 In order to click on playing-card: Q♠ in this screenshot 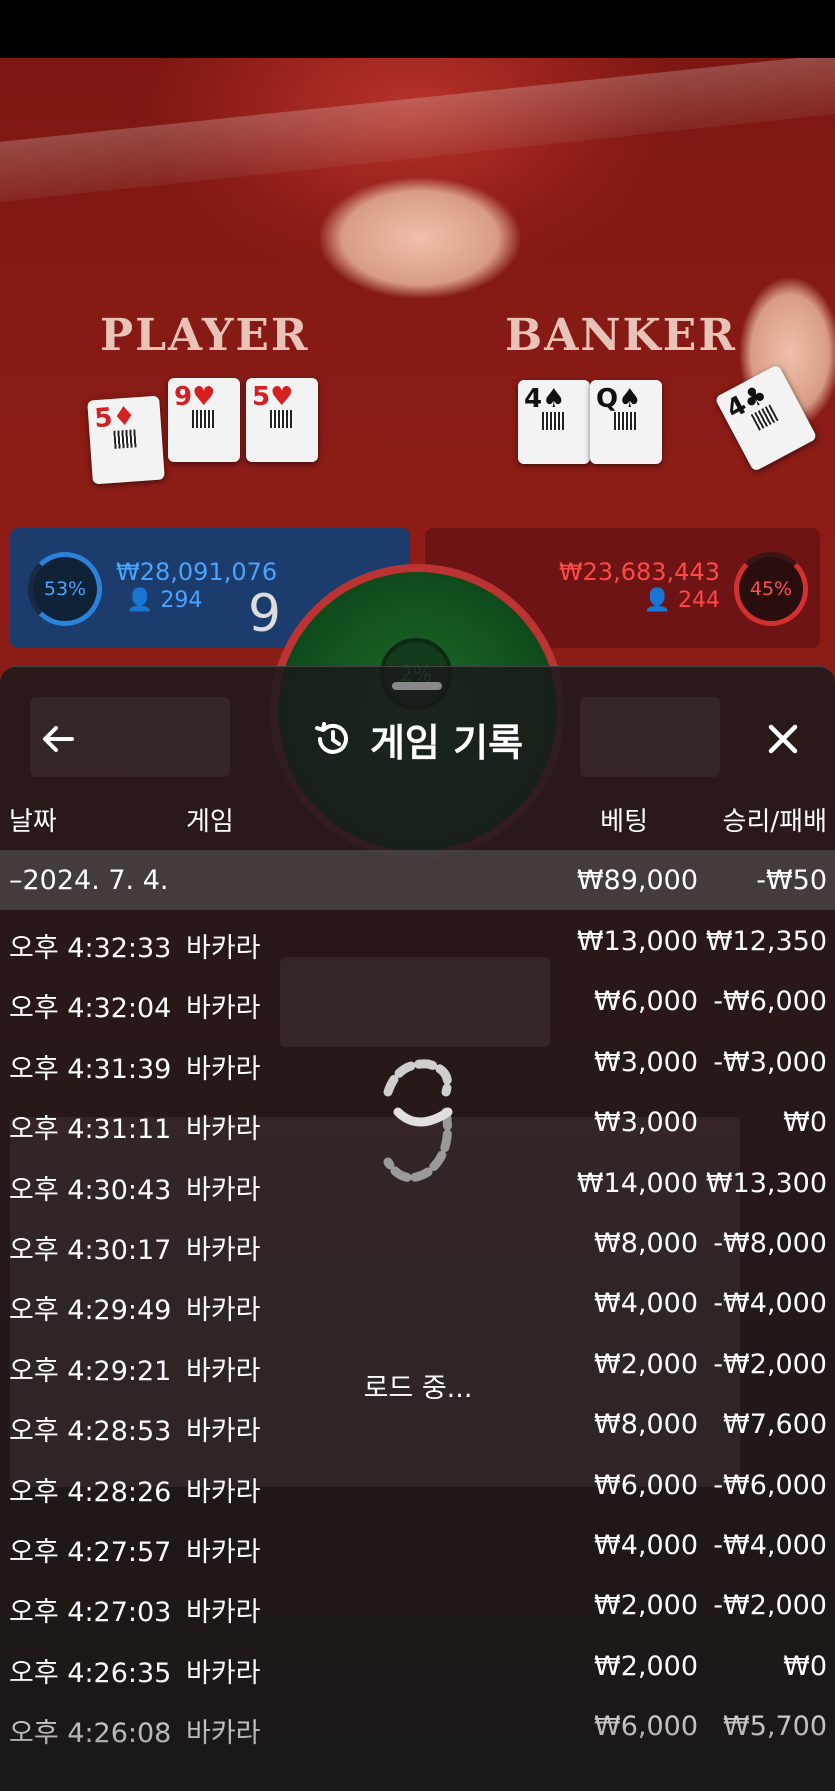, I will do `click(626, 422)`.